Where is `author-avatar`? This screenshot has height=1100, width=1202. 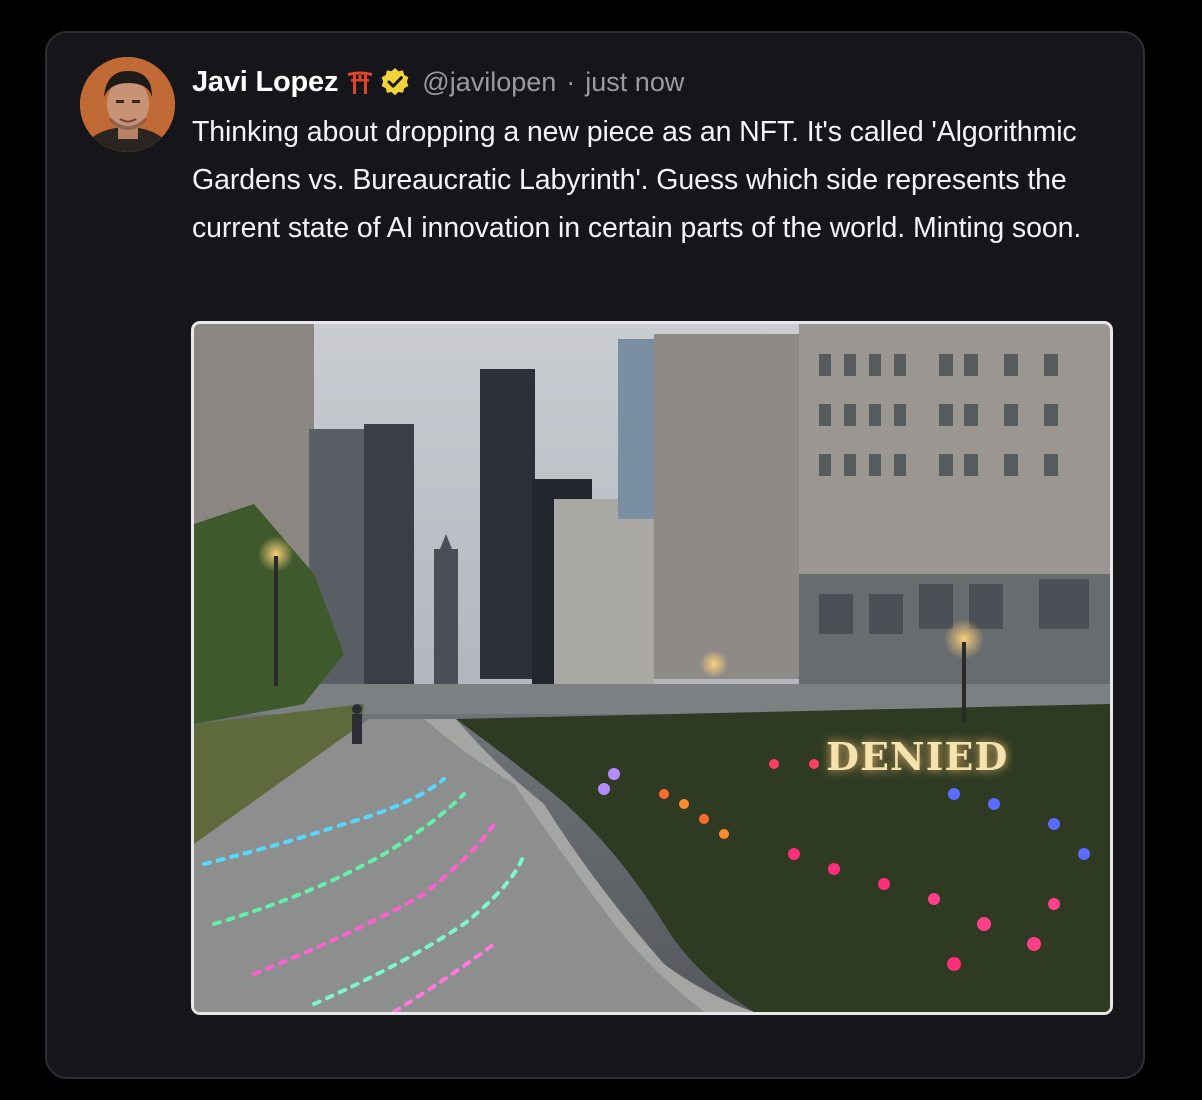 author-avatar is located at coordinates (127, 104).